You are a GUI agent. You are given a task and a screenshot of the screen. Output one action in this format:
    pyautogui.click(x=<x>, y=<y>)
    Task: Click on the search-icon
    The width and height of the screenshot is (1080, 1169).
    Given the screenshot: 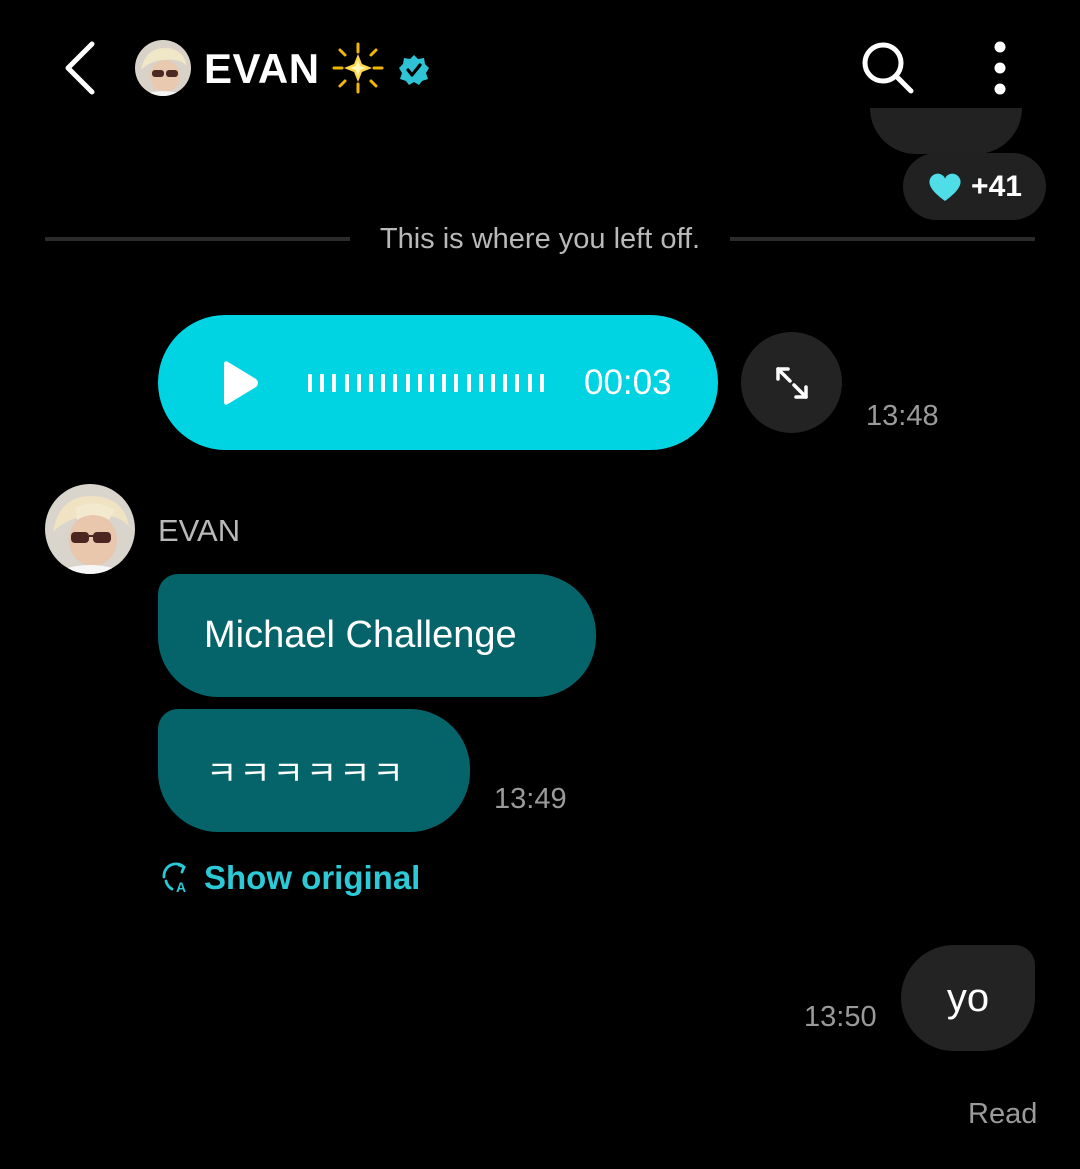 What is the action you would take?
    pyautogui.click(x=888, y=68)
    